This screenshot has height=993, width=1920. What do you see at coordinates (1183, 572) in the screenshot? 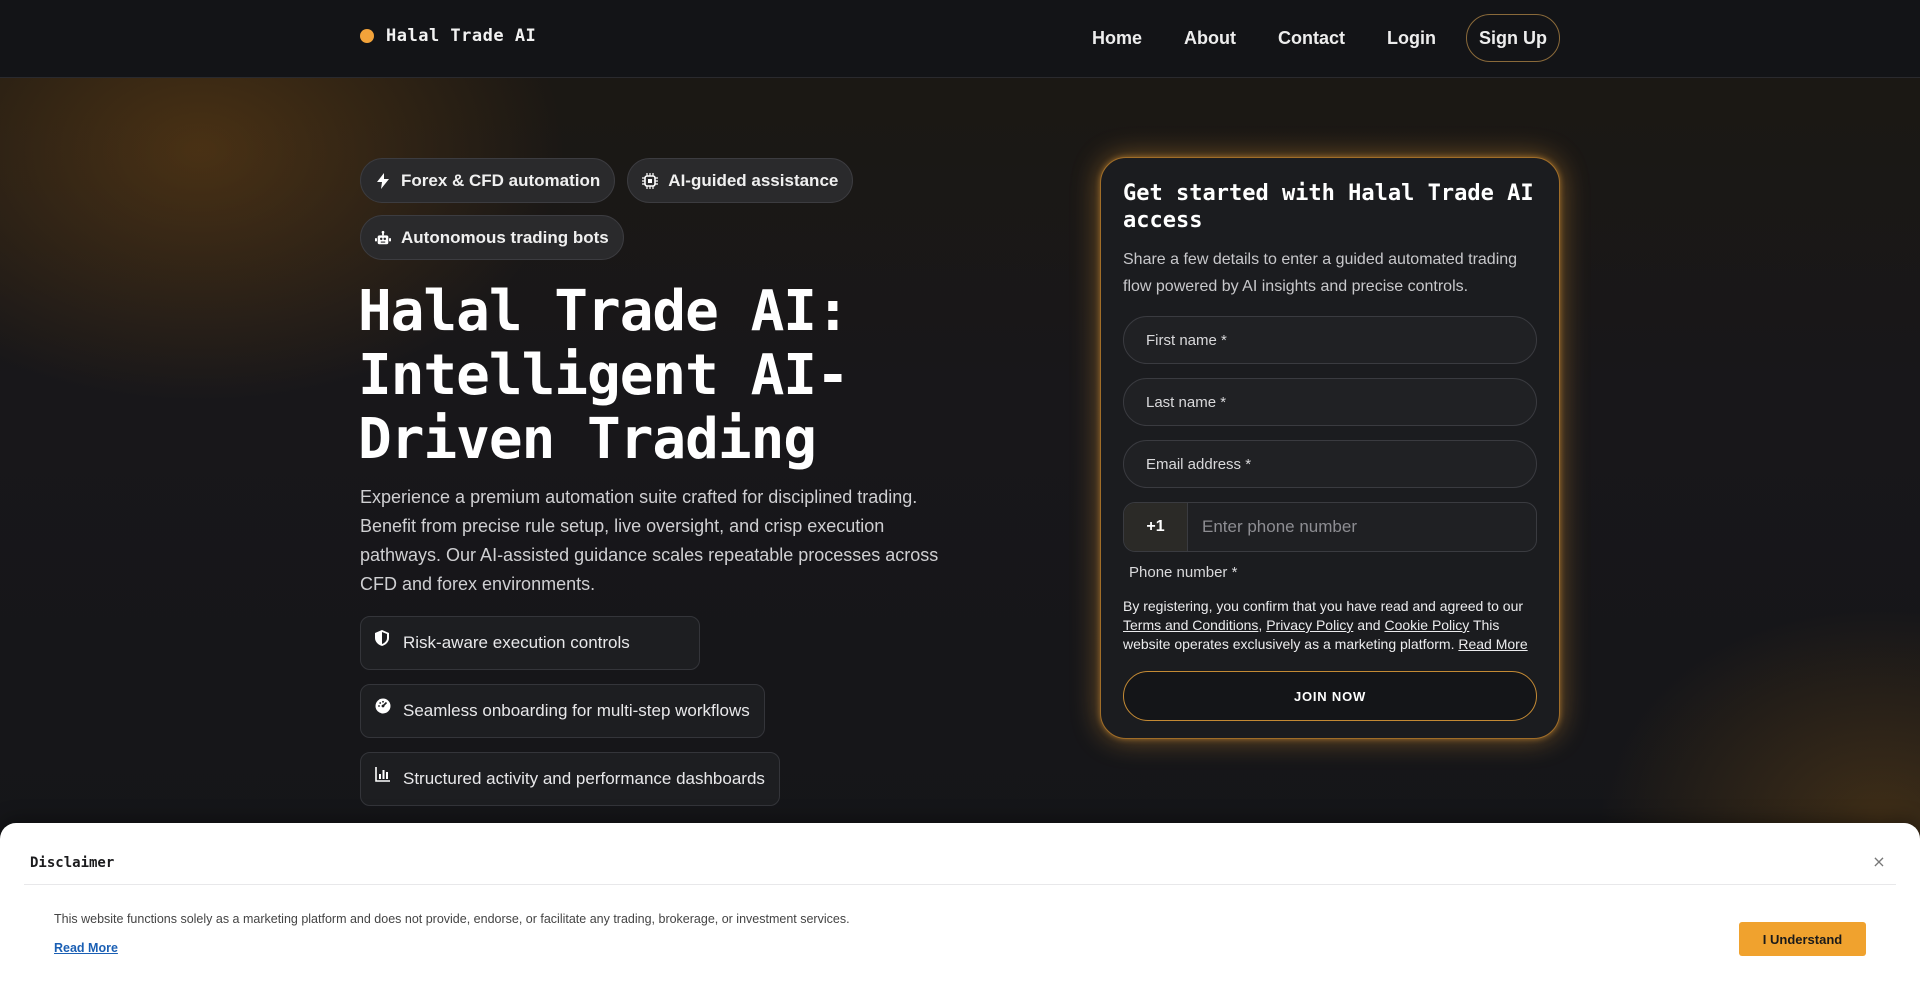
I see `phone-label: Phone number *` at bounding box center [1183, 572].